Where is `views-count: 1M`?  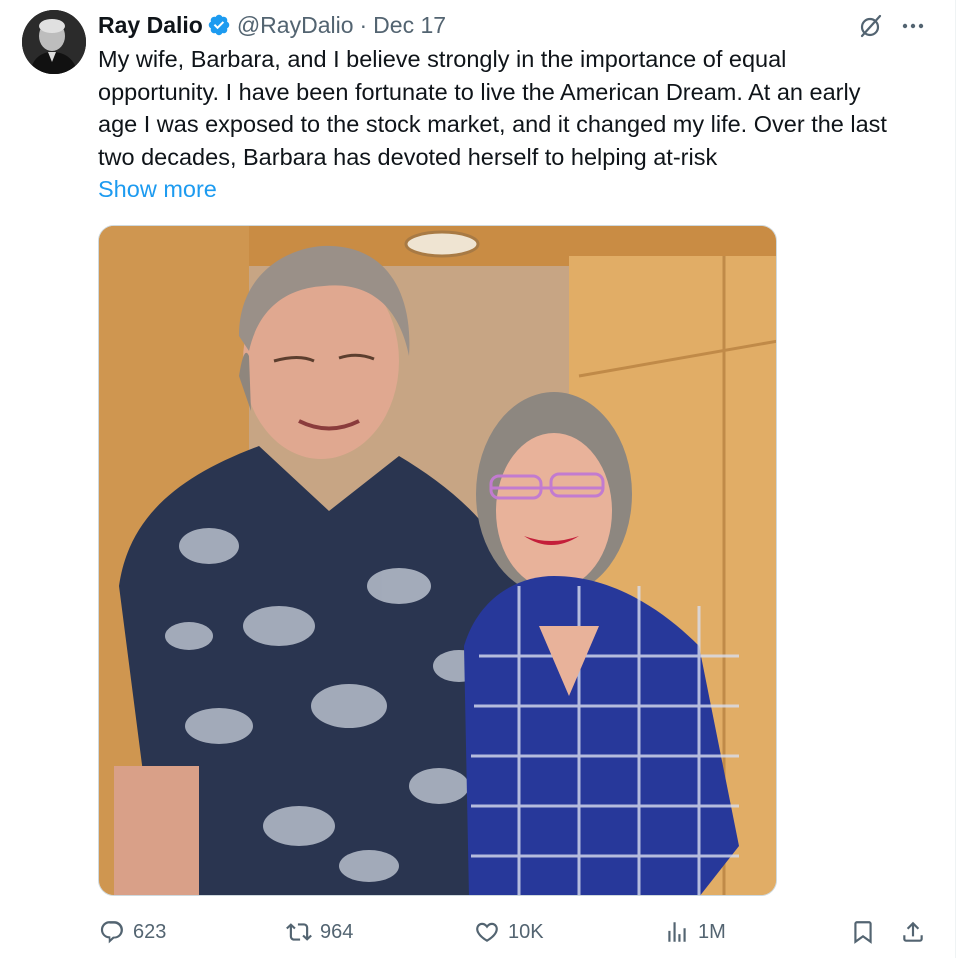
views-count: 1M is located at coordinates (712, 931).